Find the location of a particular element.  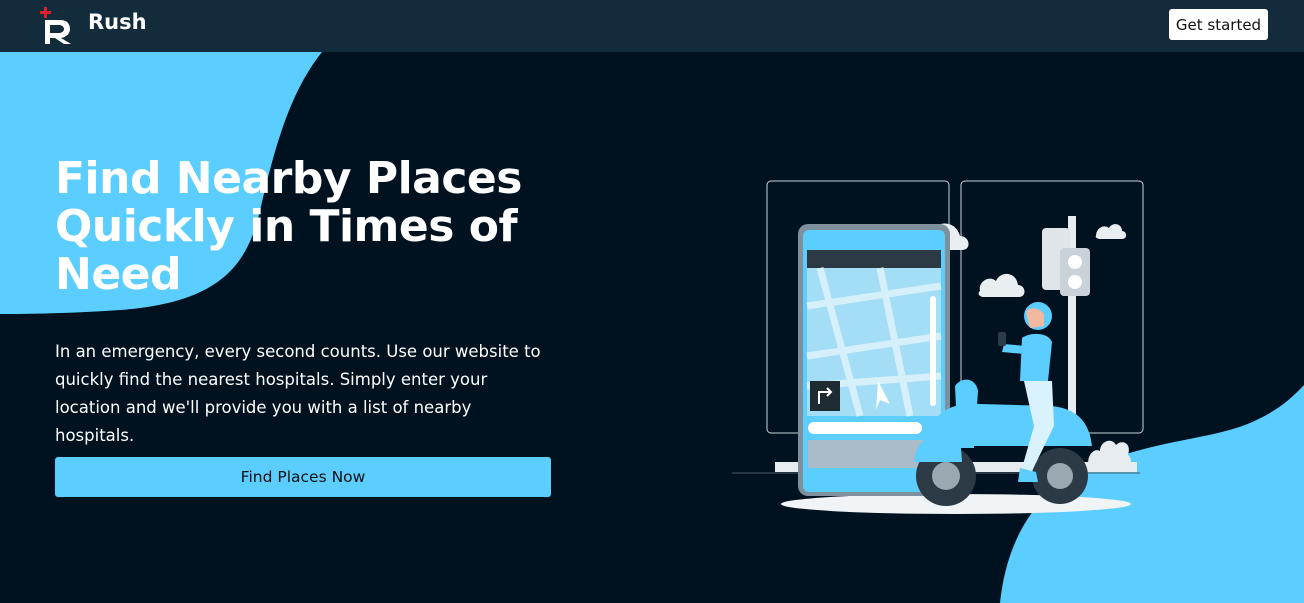

rush-logo-icon is located at coordinates (58, 25).